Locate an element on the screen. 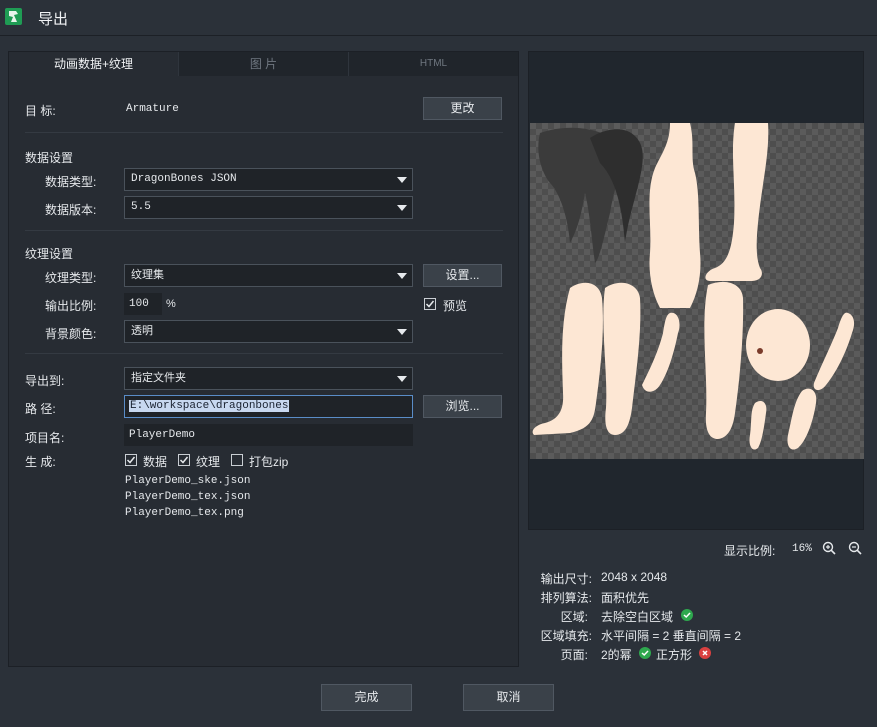  padding-label: 区域填充: is located at coordinates (566, 636).